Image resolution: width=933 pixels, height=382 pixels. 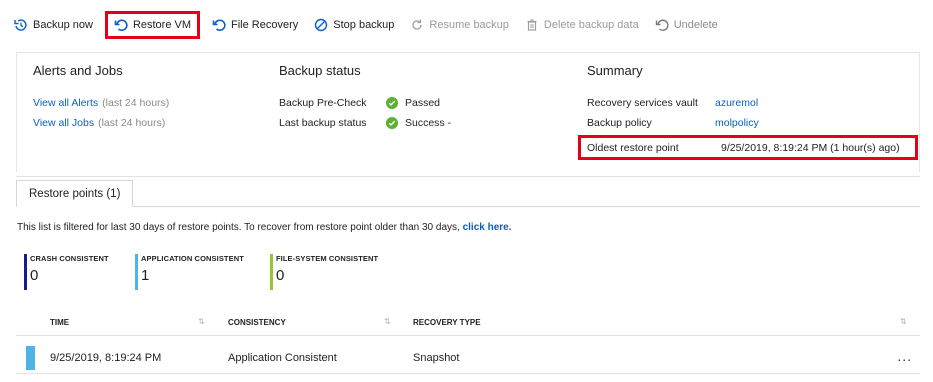 What do you see at coordinates (78, 70) in the screenshot?
I see `alerts-jobs-title: Alerts and Jobs` at bounding box center [78, 70].